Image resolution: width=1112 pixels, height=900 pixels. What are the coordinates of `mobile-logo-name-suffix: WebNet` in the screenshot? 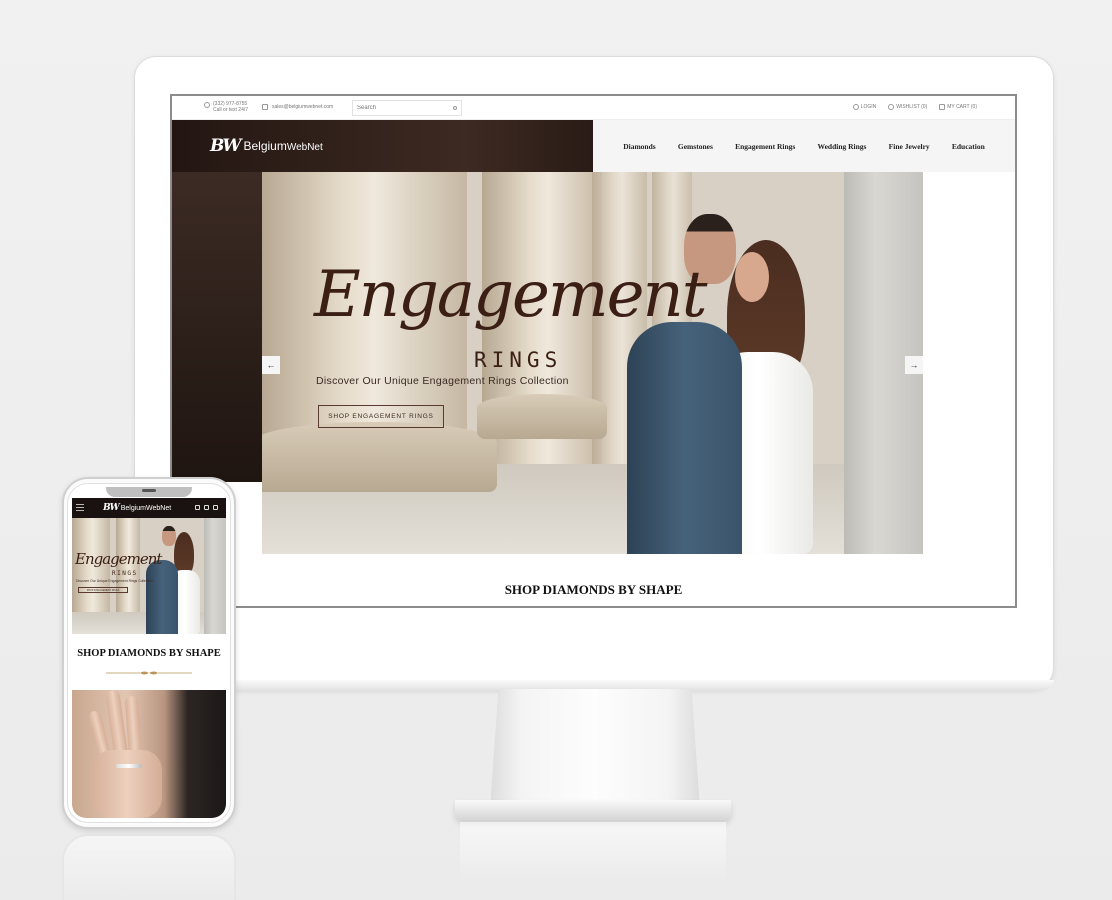 It's located at (159, 508).